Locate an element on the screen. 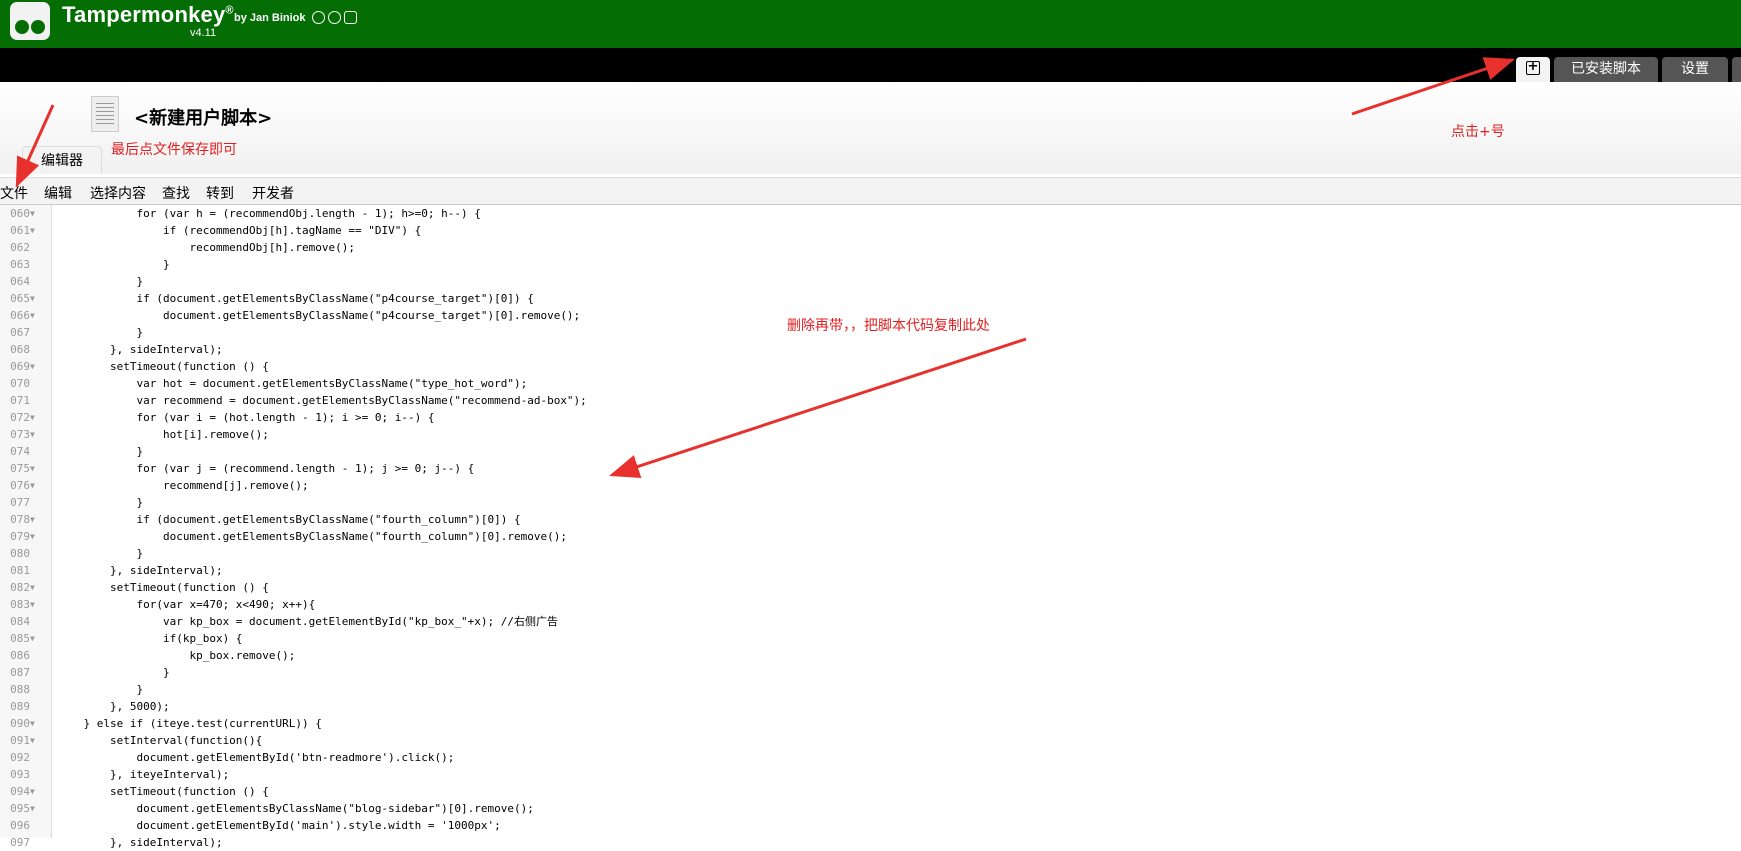 This screenshot has width=1741, height=851. code-line: 091 ▼ setInterval(function(){ is located at coordinates (870, 740).